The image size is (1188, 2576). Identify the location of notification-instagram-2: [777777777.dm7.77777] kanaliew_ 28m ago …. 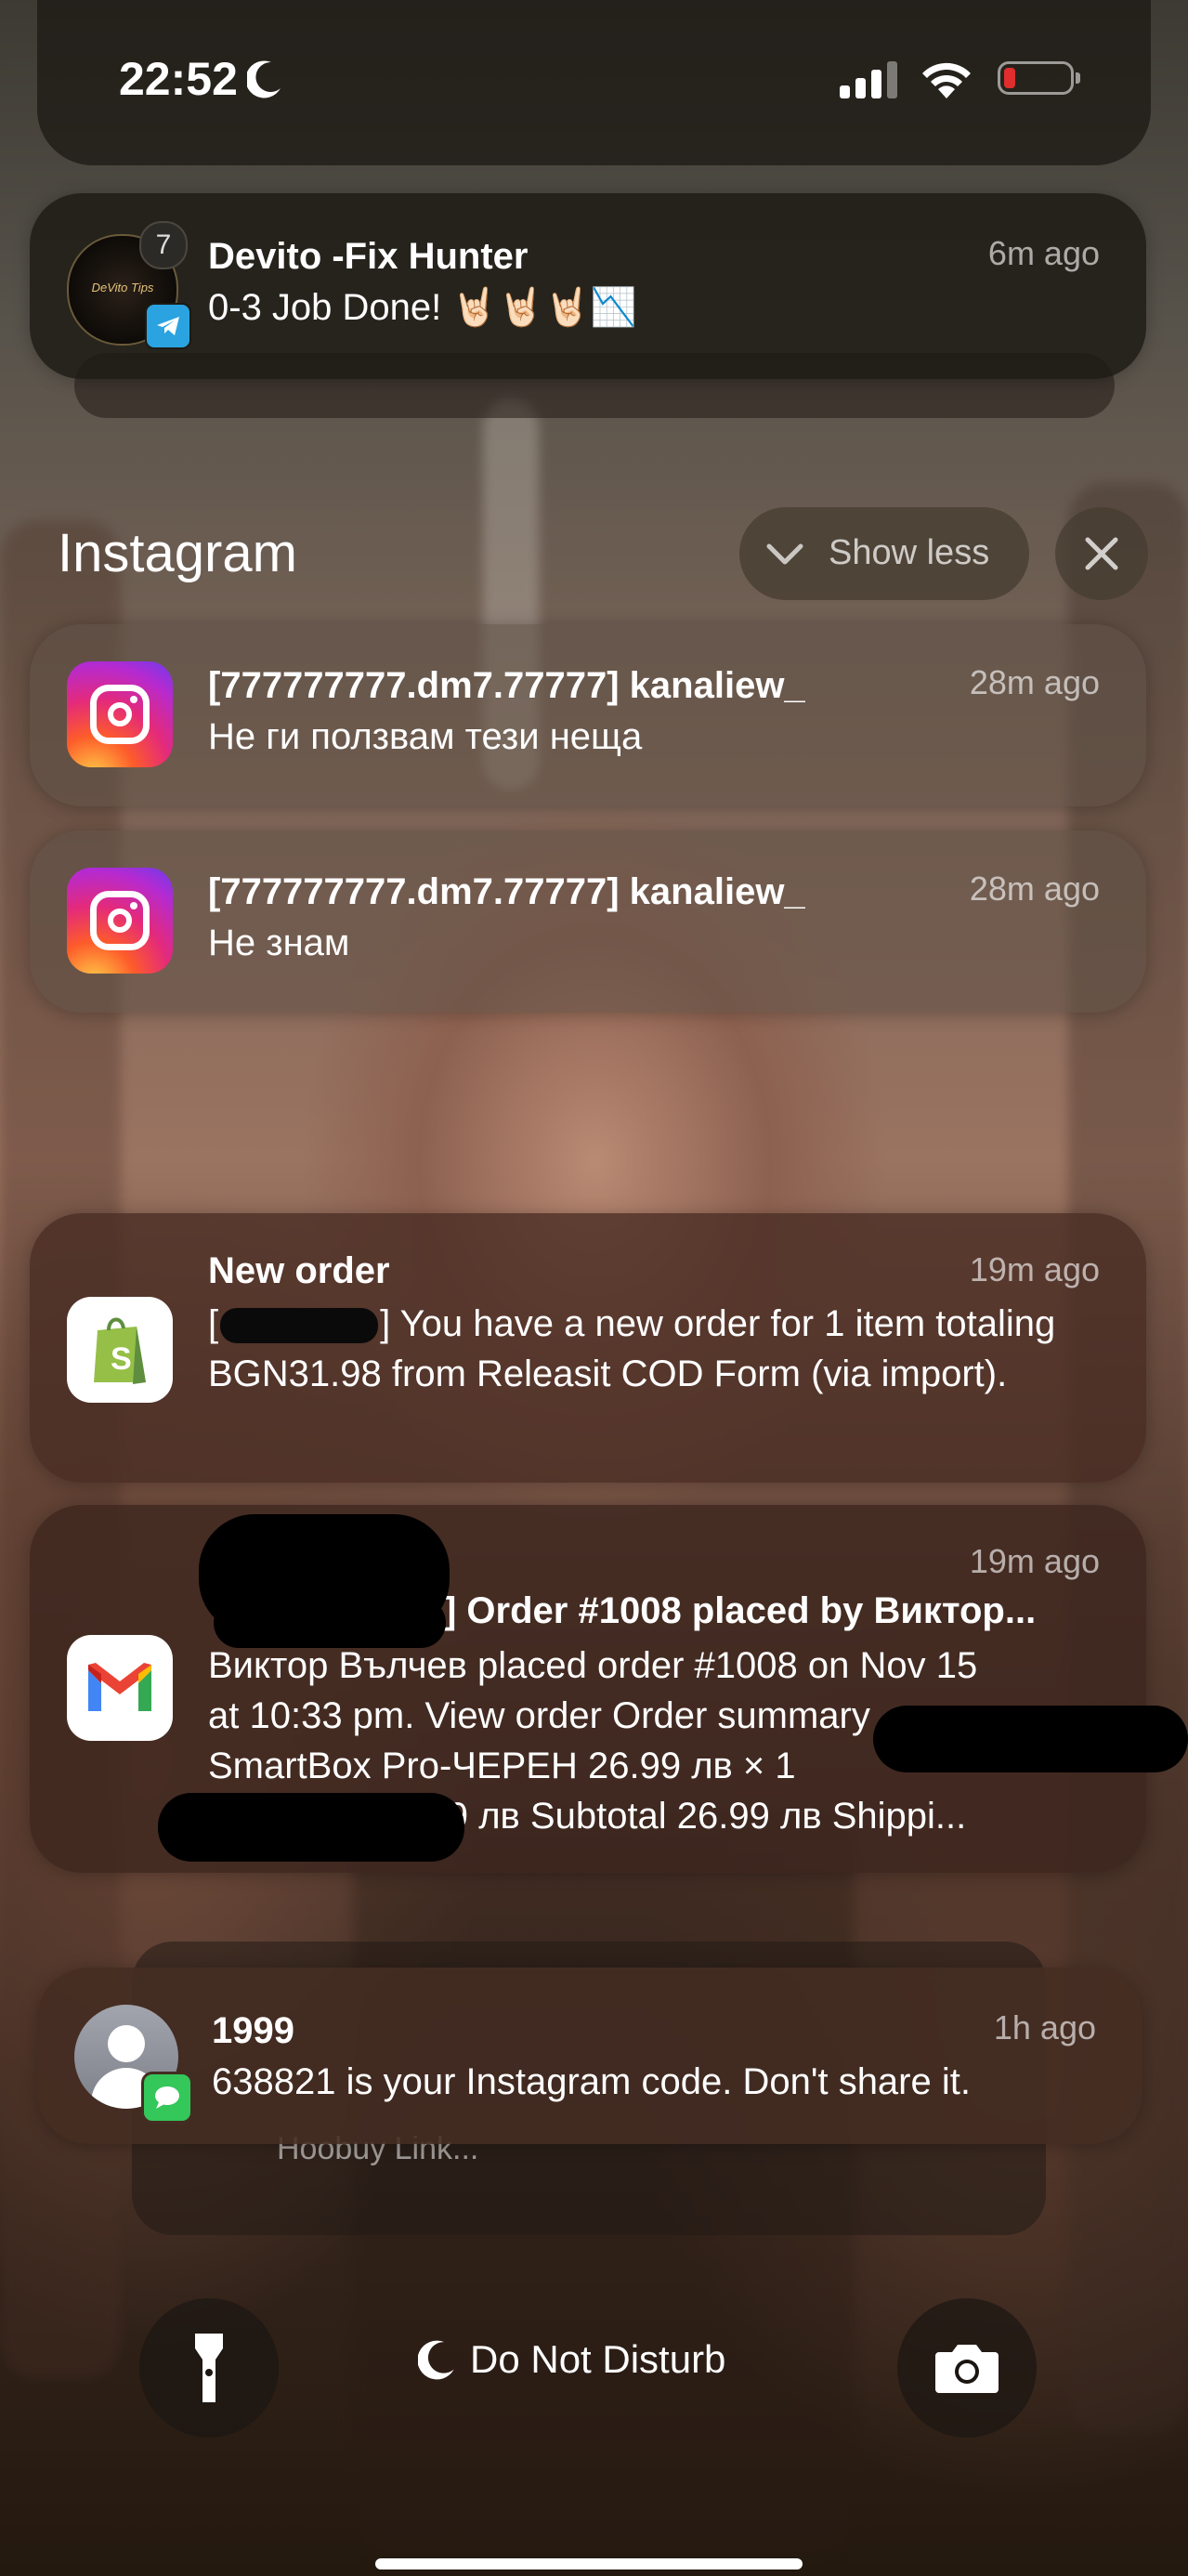
(588, 921).